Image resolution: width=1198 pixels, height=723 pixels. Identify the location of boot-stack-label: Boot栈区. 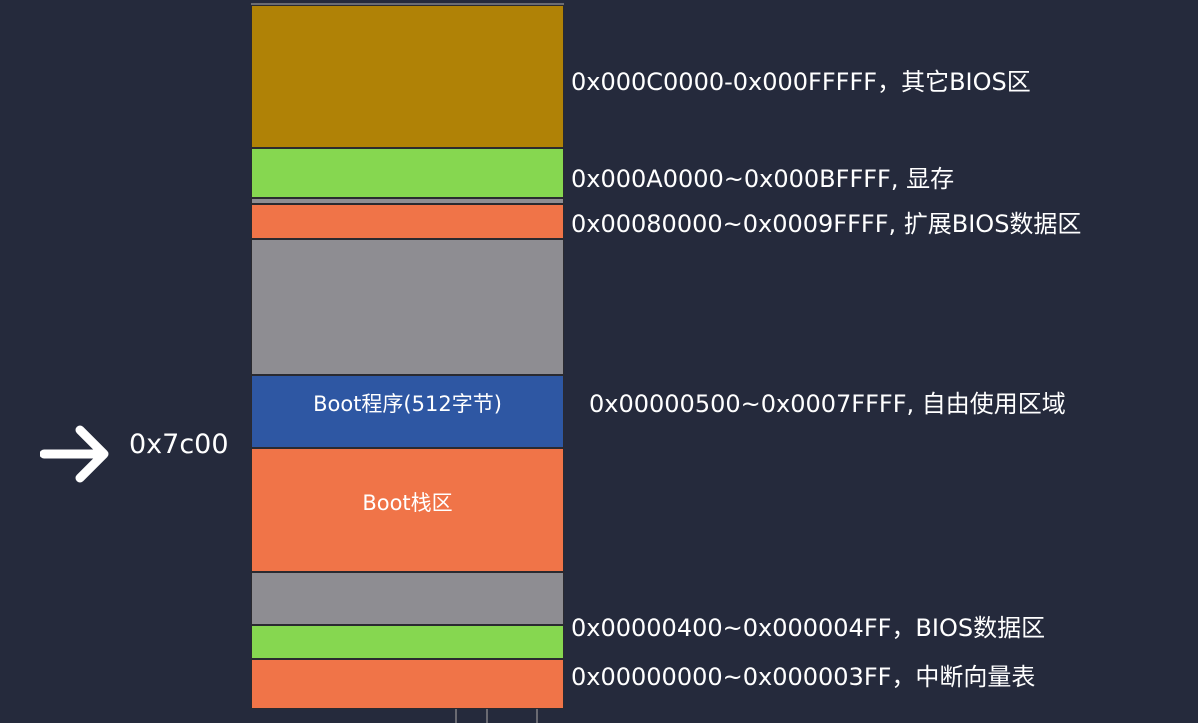
(407, 503).